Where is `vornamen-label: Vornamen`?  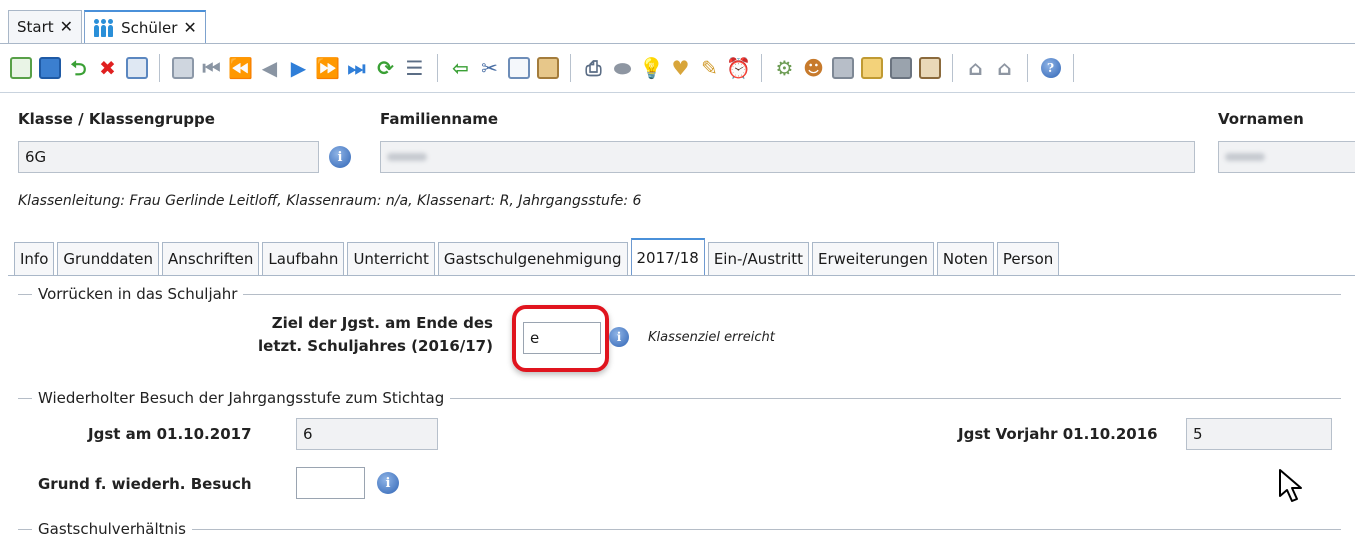 vornamen-label: Vornamen is located at coordinates (1261, 119).